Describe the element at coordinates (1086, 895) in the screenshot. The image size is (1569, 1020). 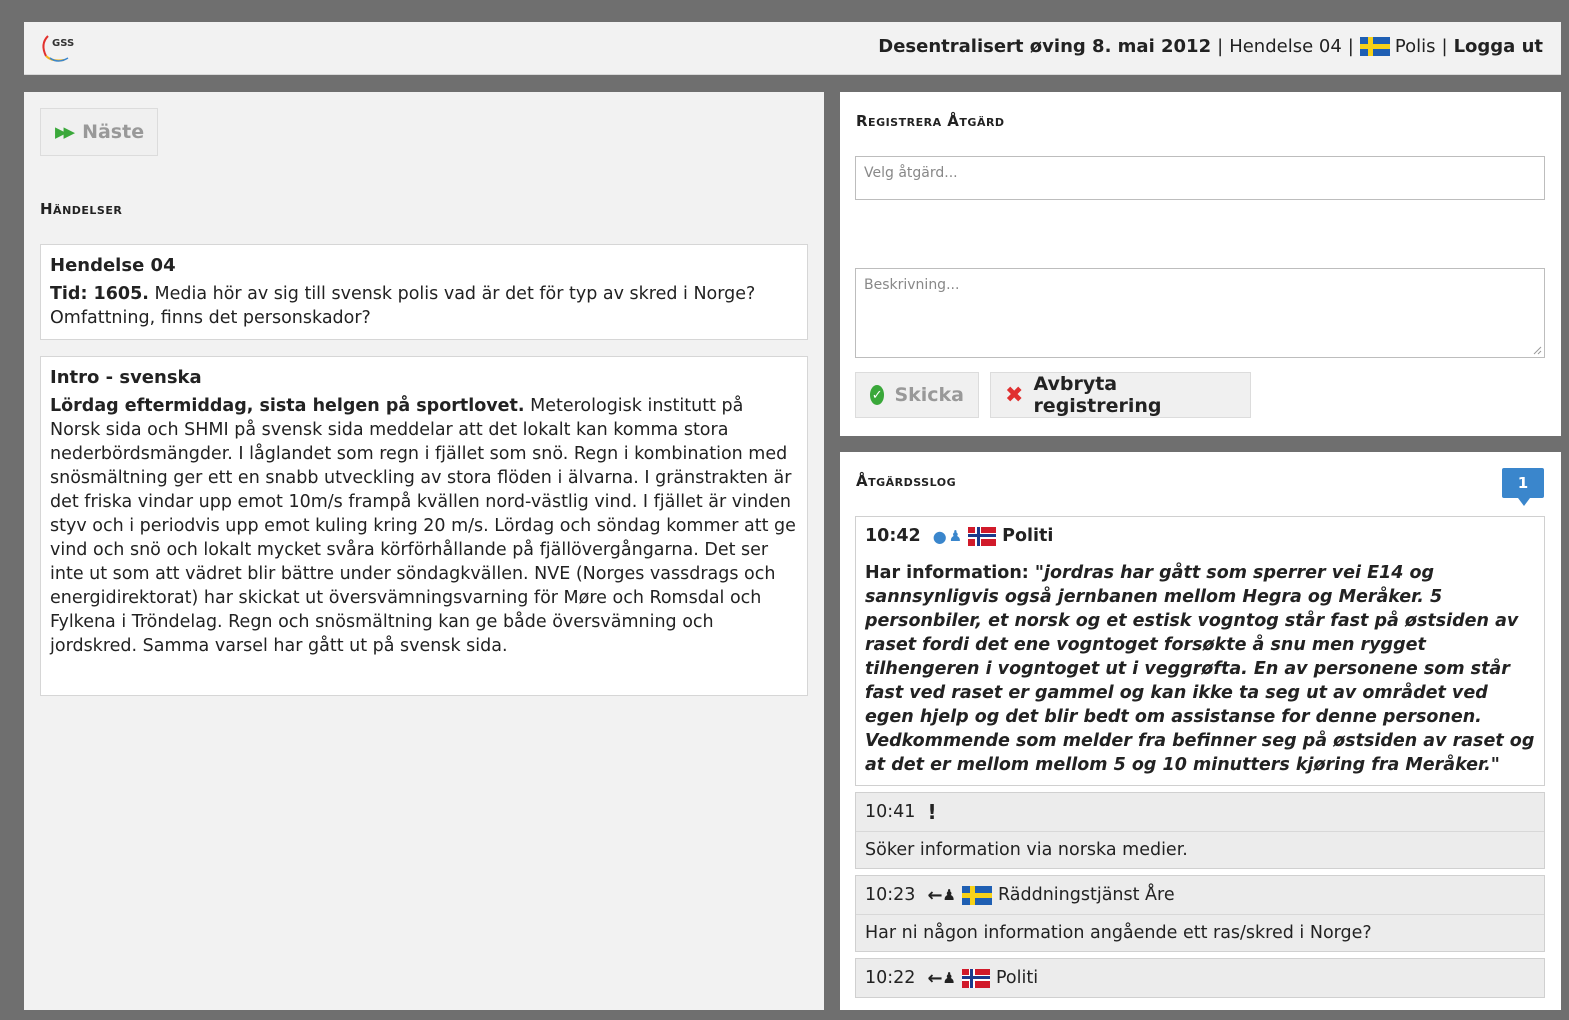
I see `log-org: Räddningstjänst Åre` at that location.